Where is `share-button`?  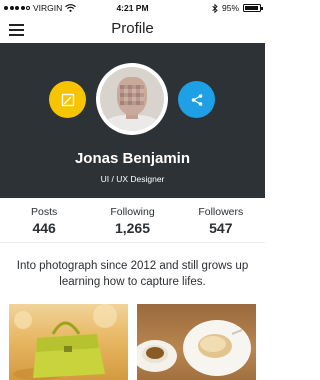
share-button is located at coordinates (196, 99).